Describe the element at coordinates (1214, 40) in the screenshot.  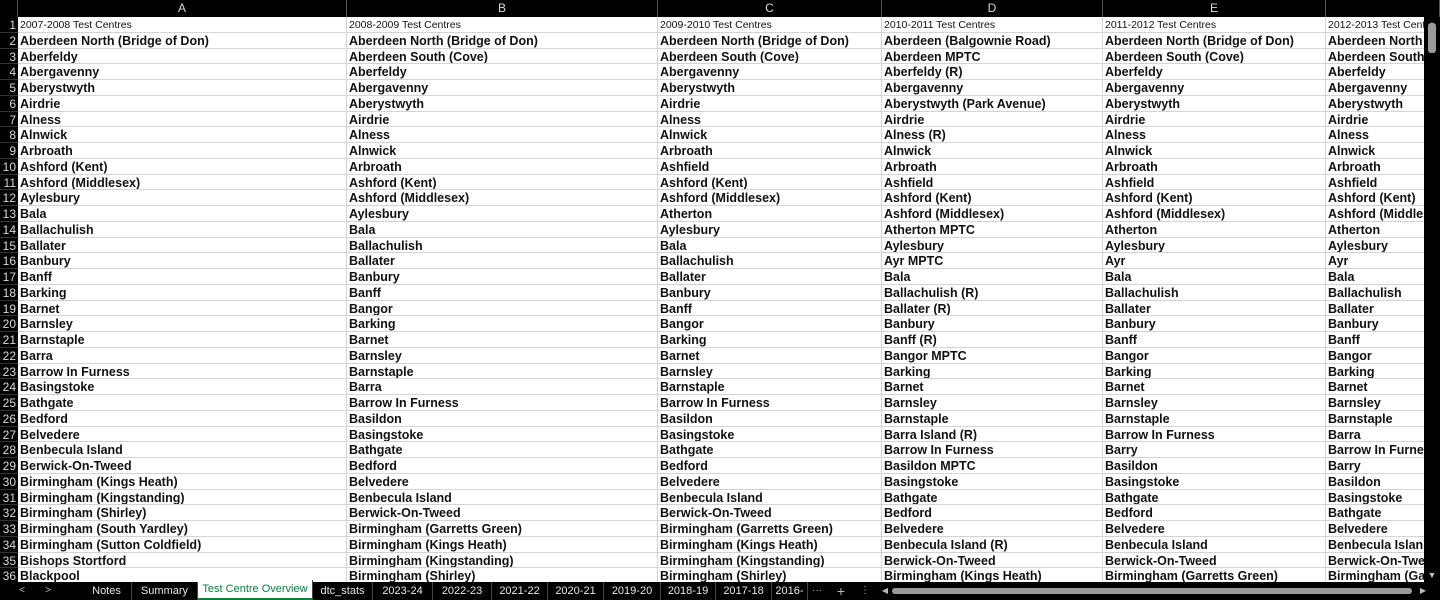
I see `table-cell: Aberdeen North (Bridge of Don)` at that location.